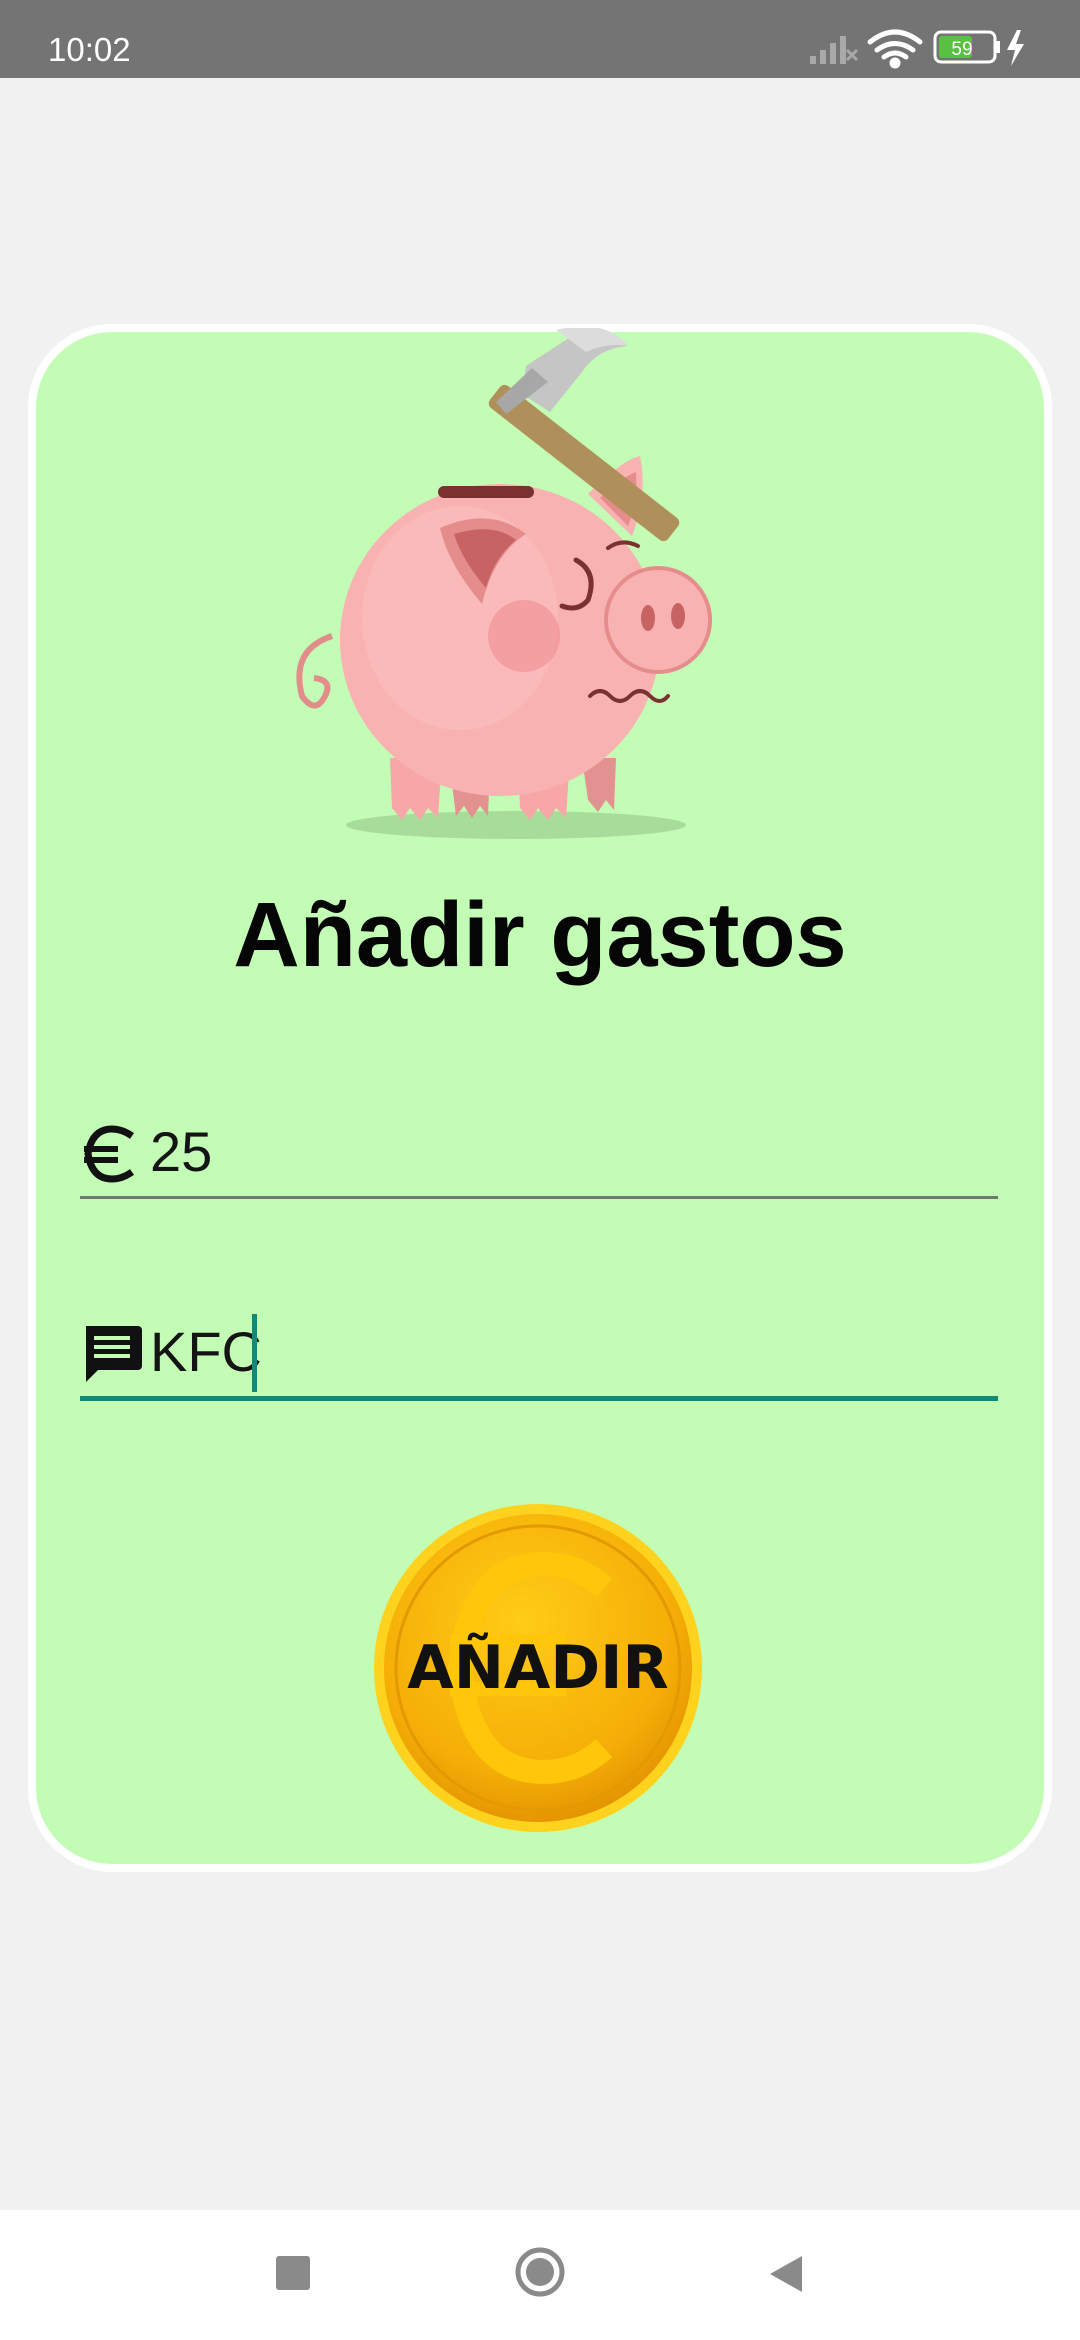 The image size is (1080, 2340). Describe the element at coordinates (540, 2272) in the screenshot. I see `home-circle-icon` at that location.